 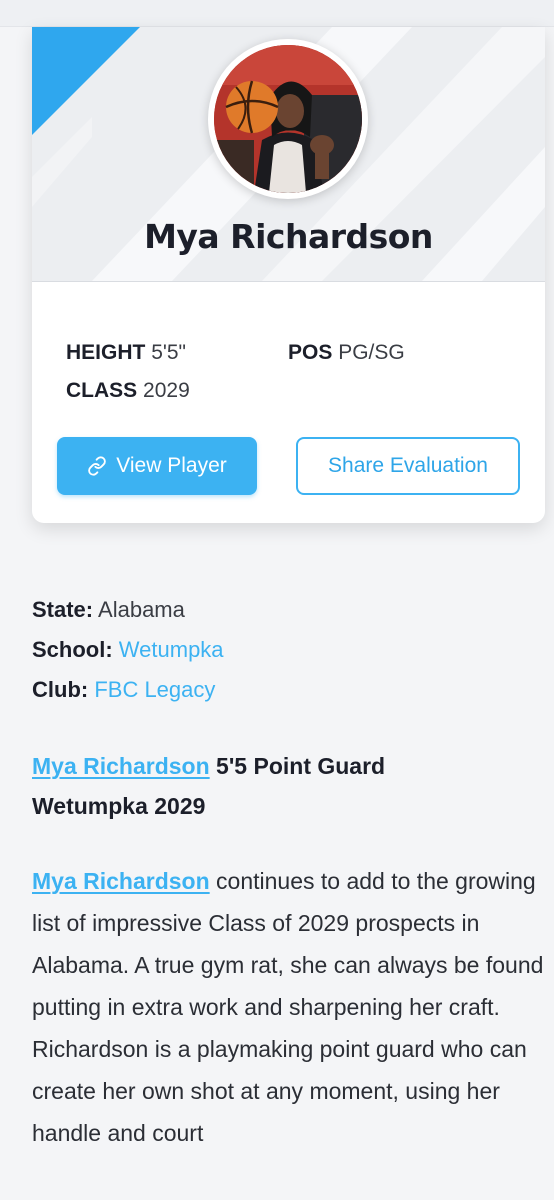 I want to click on browser-top-bar, so click(x=277, y=13).